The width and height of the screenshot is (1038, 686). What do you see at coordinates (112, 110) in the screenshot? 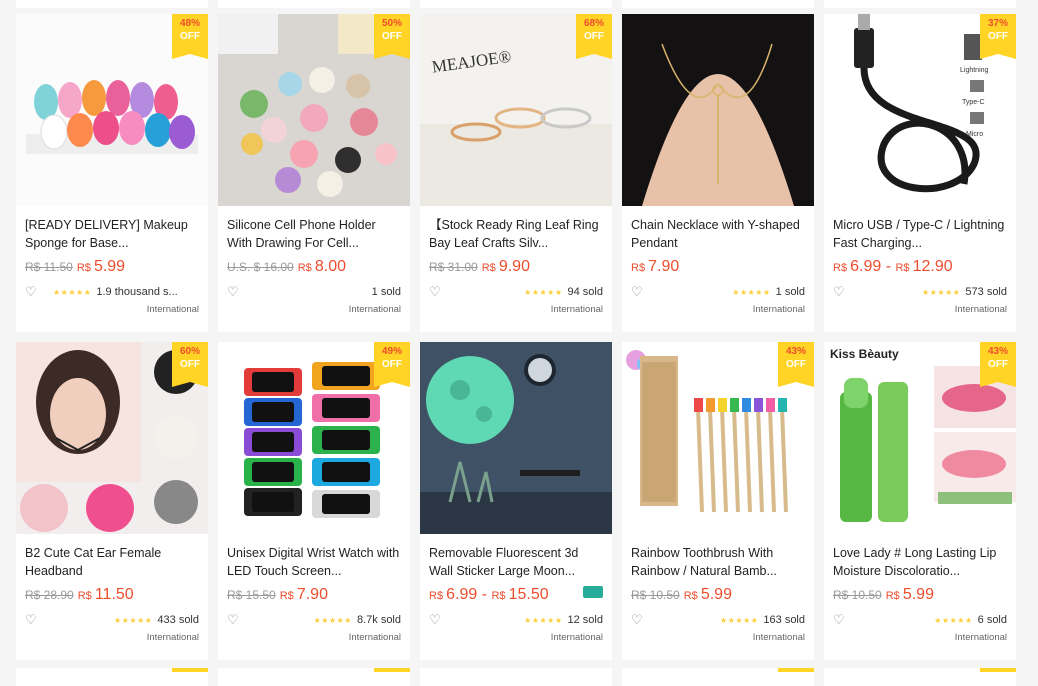
I see `product-image: 48% OFF` at bounding box center [112, 110].